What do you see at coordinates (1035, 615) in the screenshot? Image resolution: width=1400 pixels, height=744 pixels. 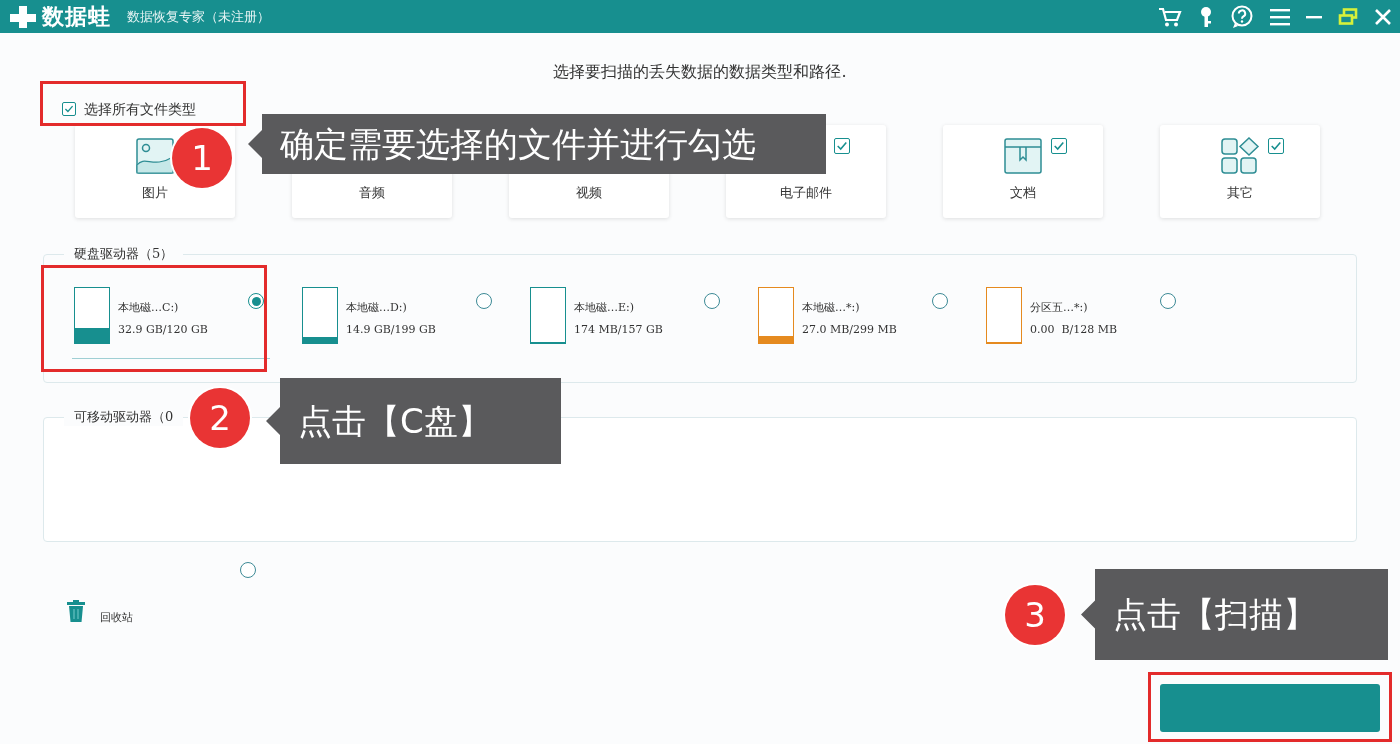 I see `step-number: 3` at bounding box center [1035, 615].